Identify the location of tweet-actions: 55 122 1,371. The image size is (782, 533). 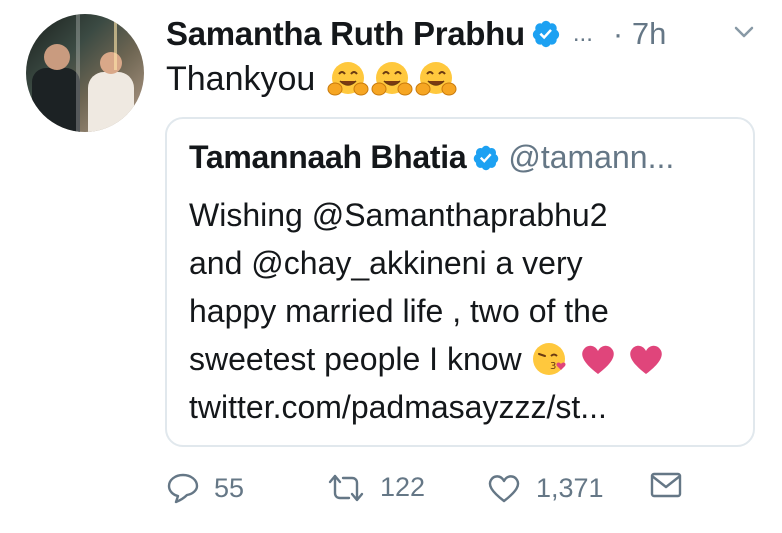
(426, 493).